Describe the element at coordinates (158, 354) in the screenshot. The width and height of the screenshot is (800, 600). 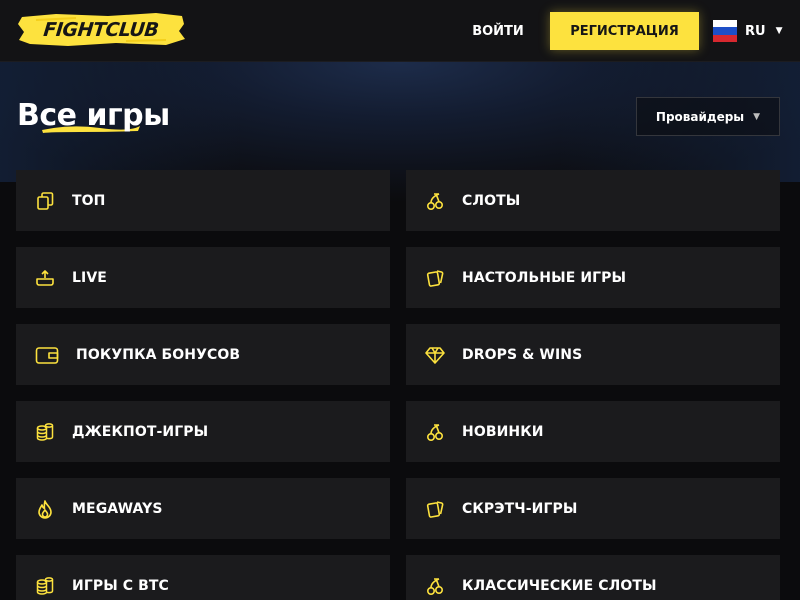
I see `category-label: ПОКУПКА БОНУСОВ` at that location.